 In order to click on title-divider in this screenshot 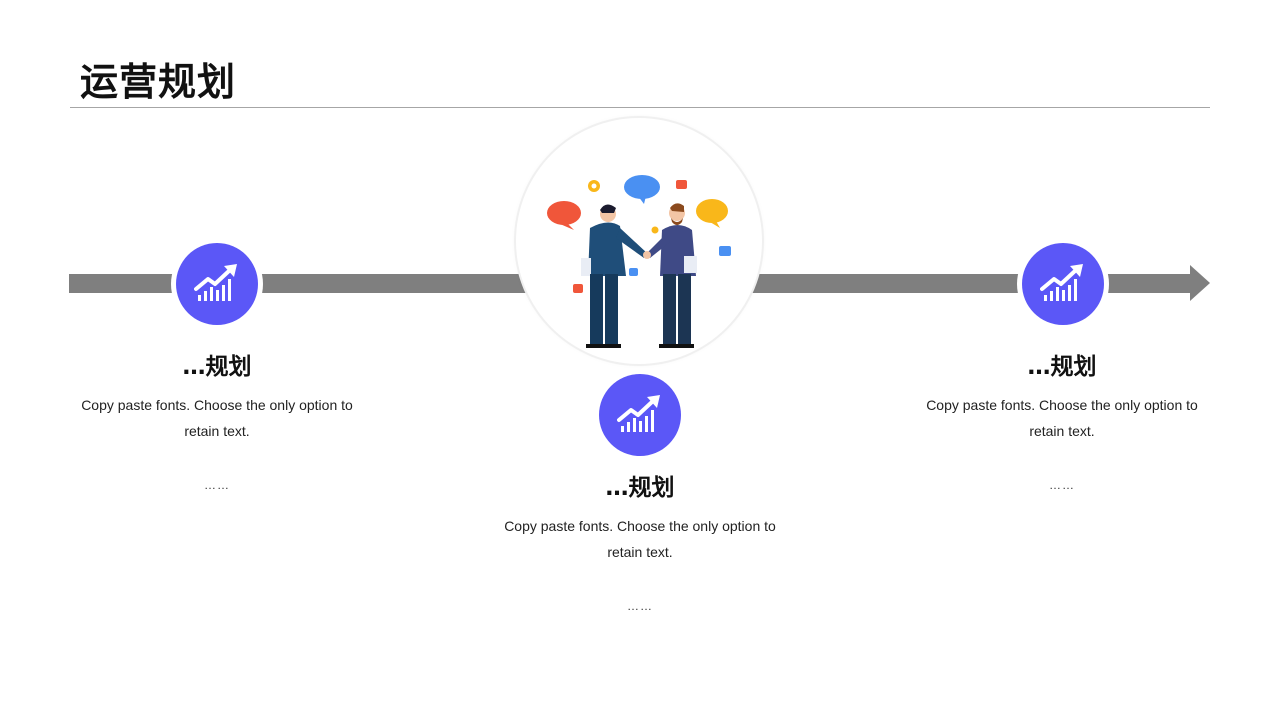, I will do `click(640, 107)`.